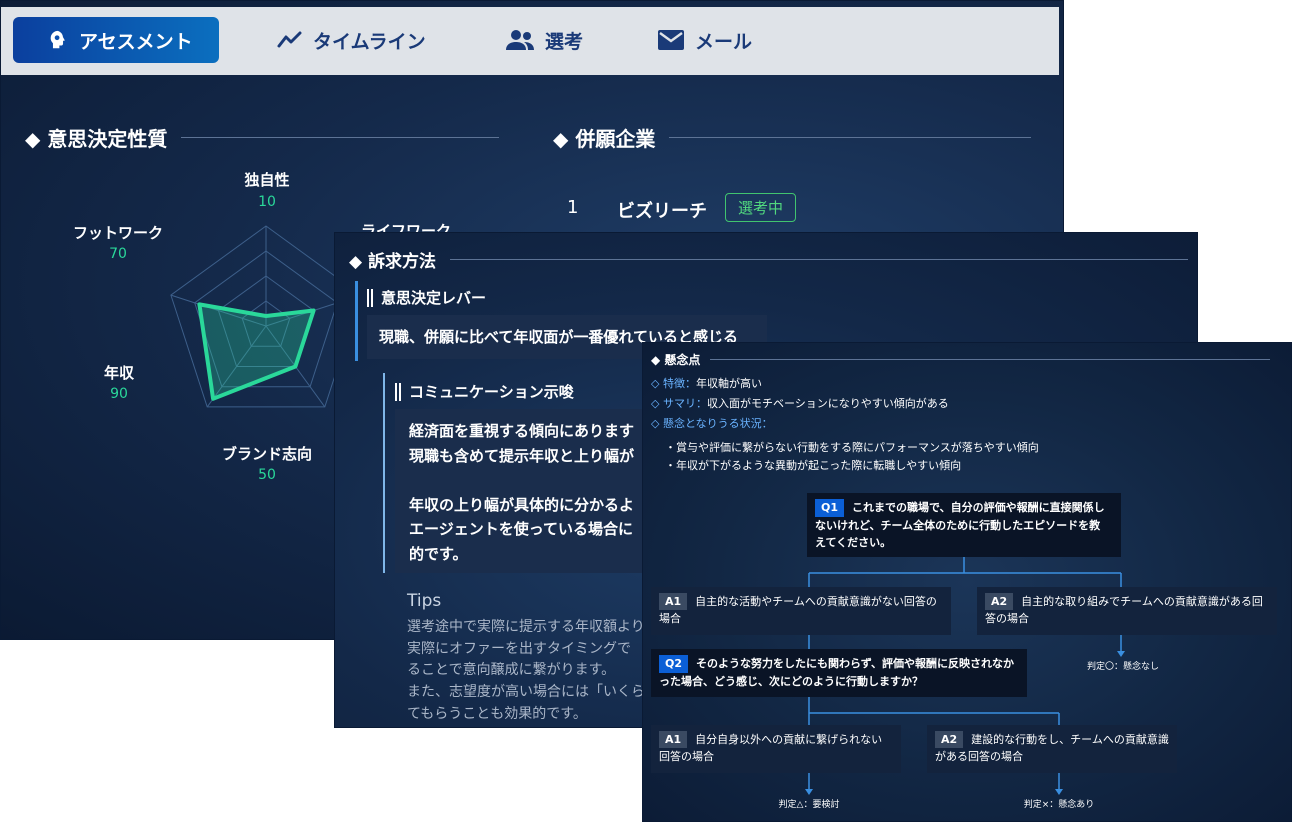 Image resolution: width=1292 pixels, height=822 pixels. What do you see at coordinates (662, 210) in the screenshot?
I see `company-name: ビズリーチ` at bounding box center [662, 210].